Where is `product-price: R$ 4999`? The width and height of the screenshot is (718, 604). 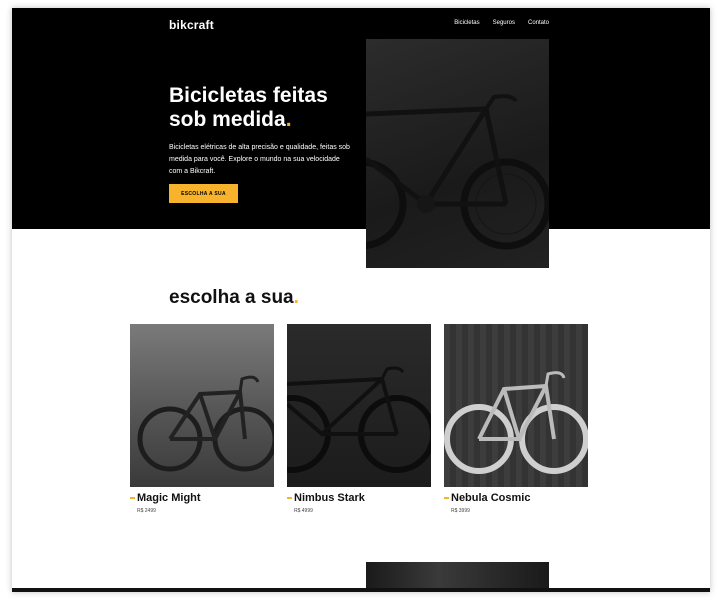
product-price: R$ 4999 is located at coordinates (303, 511).